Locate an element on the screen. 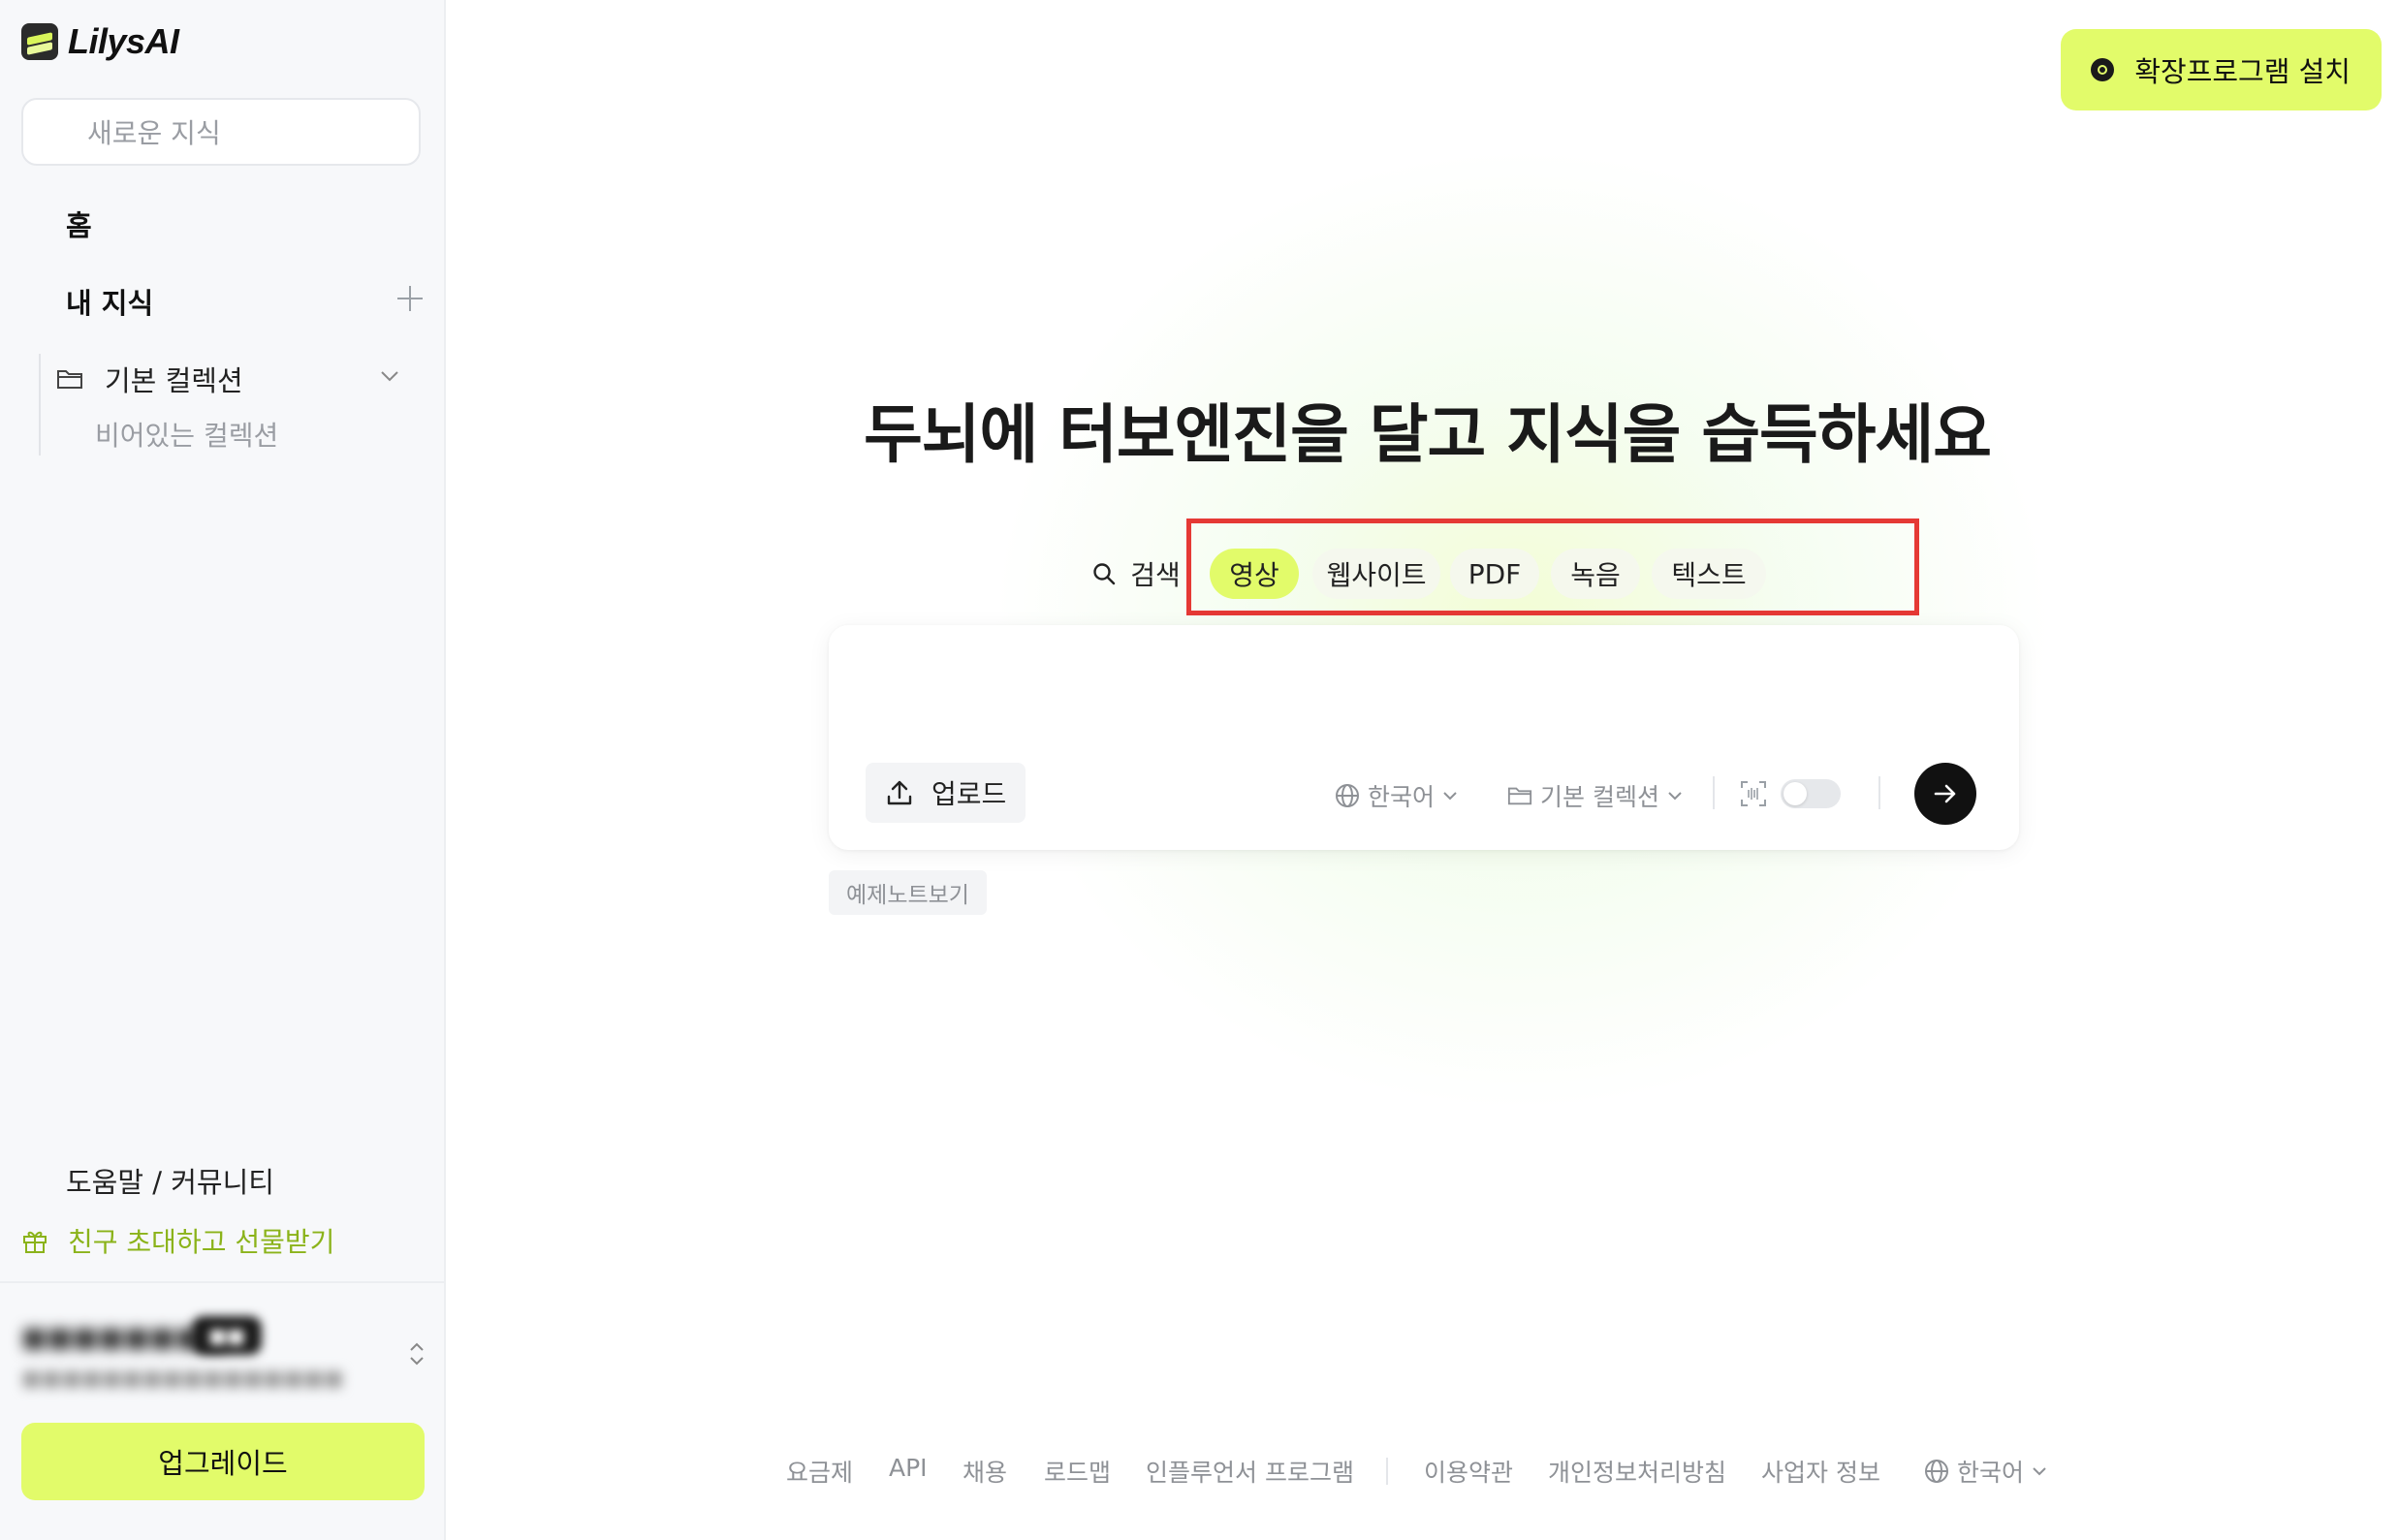  gift-icon is located at coordinates (35, 1242).